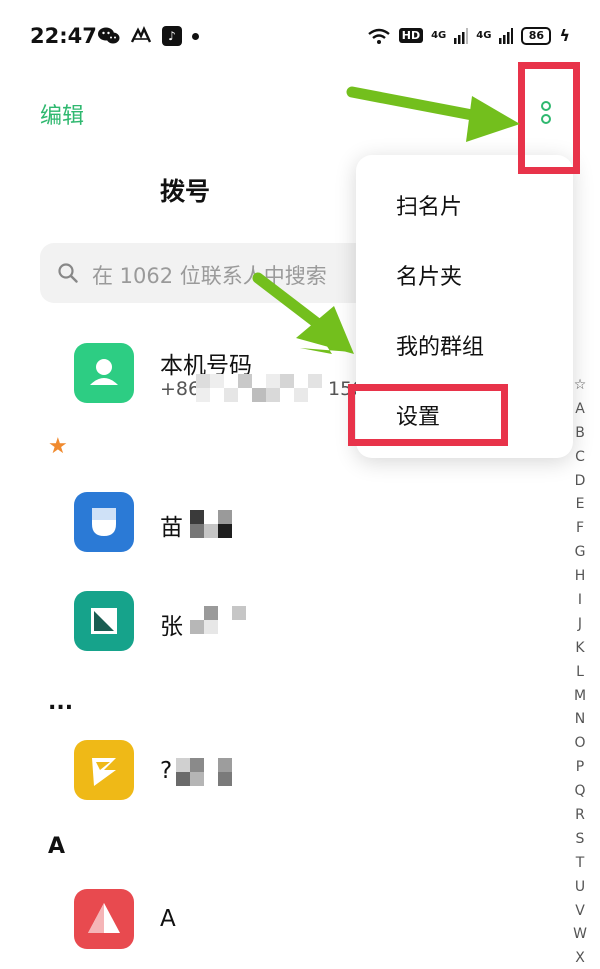 This screenshot has width=600, height=969. What do you see at coordinates (580, 529) in the screenshot?
I see `alphabet-index-letter: F` at bounding box center [580, 529].